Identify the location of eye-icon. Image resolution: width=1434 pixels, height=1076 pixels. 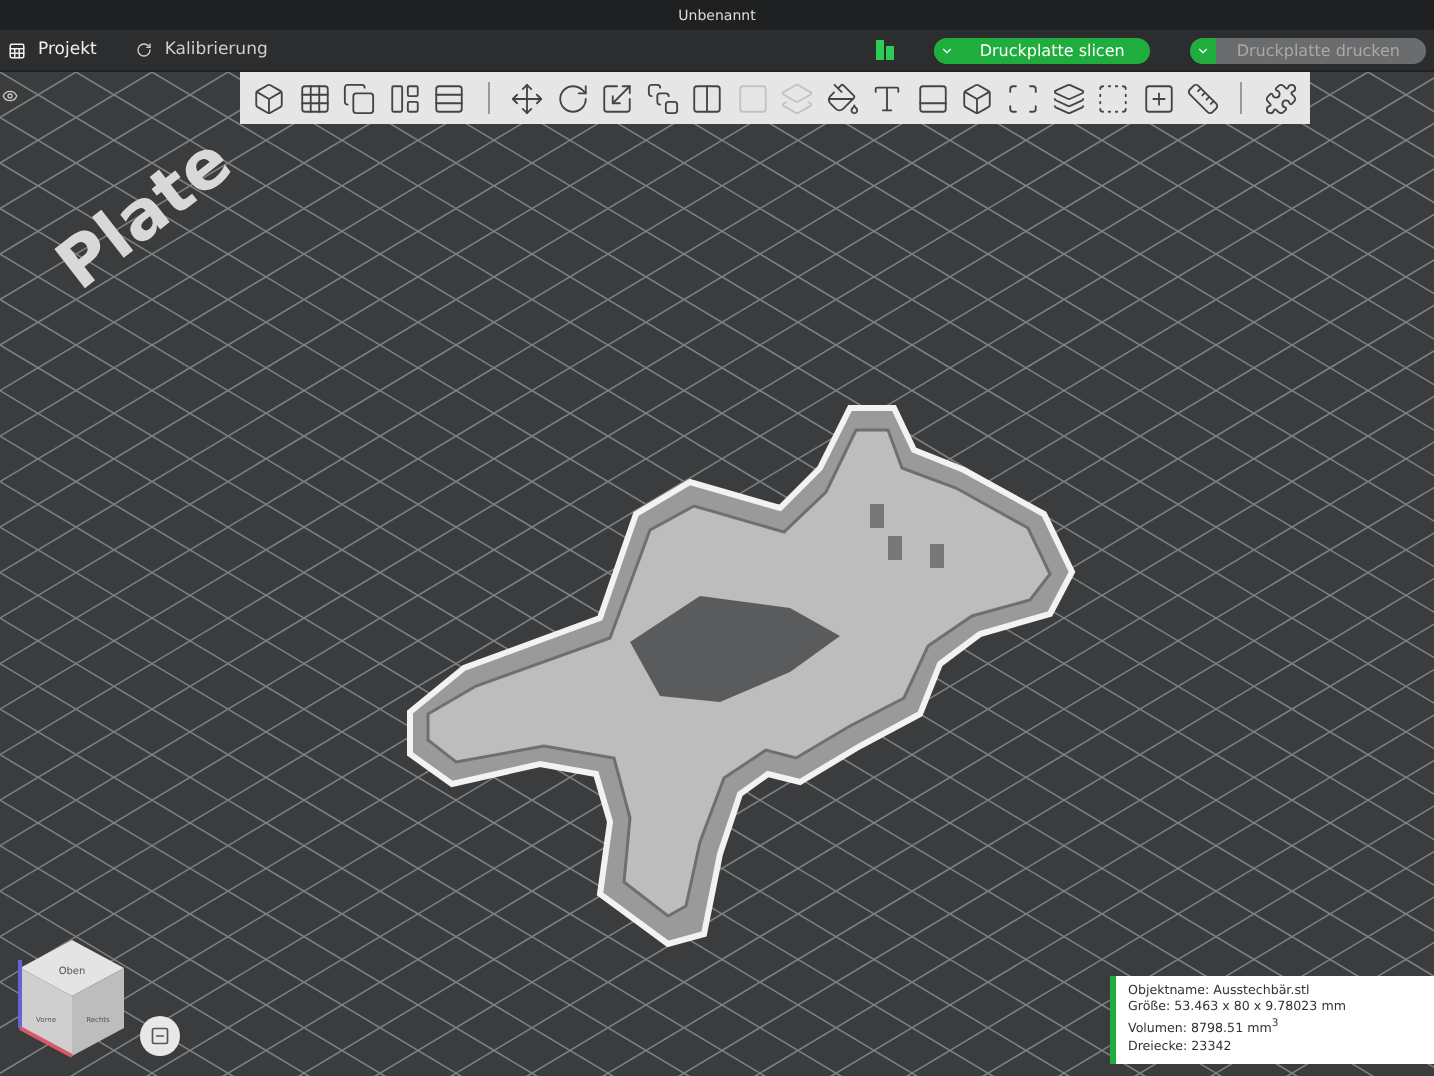
(10, 96).